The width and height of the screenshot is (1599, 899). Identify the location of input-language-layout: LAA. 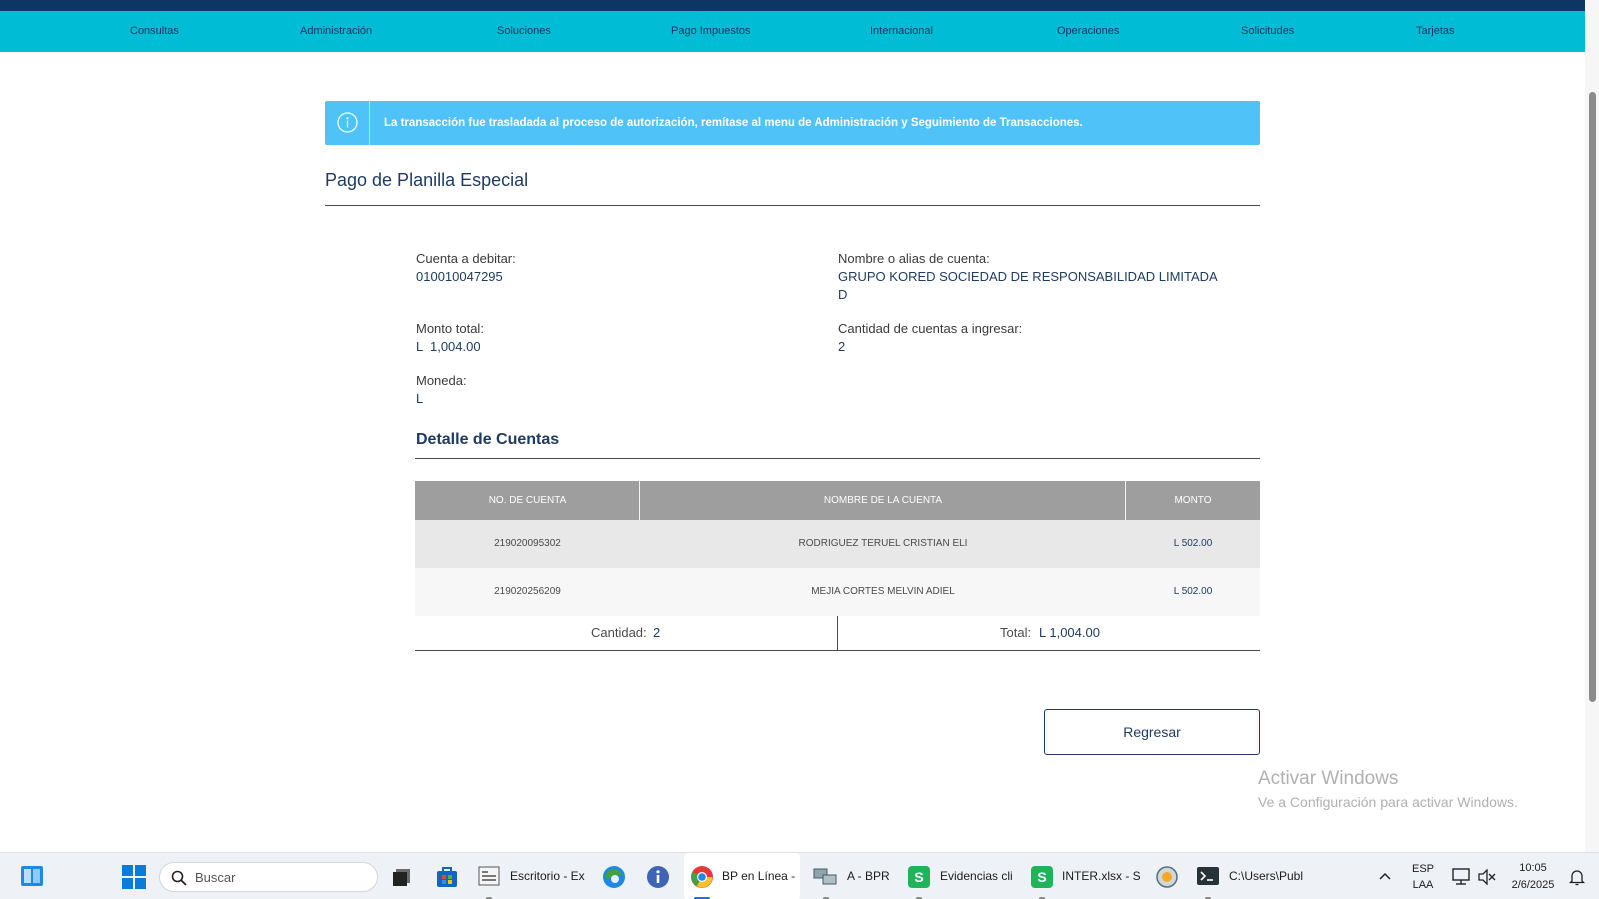
(1423, 885).